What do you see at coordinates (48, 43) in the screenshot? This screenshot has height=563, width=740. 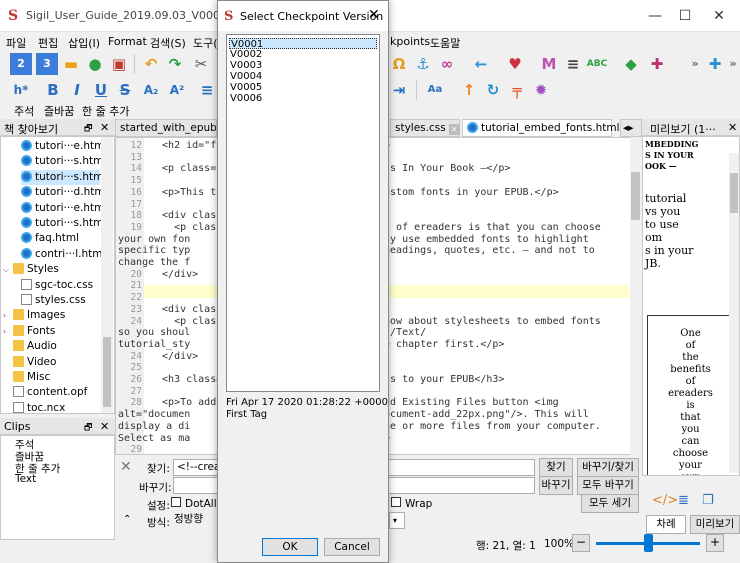 I see `menu-edit: 편집` at bounding box center [48, 43].